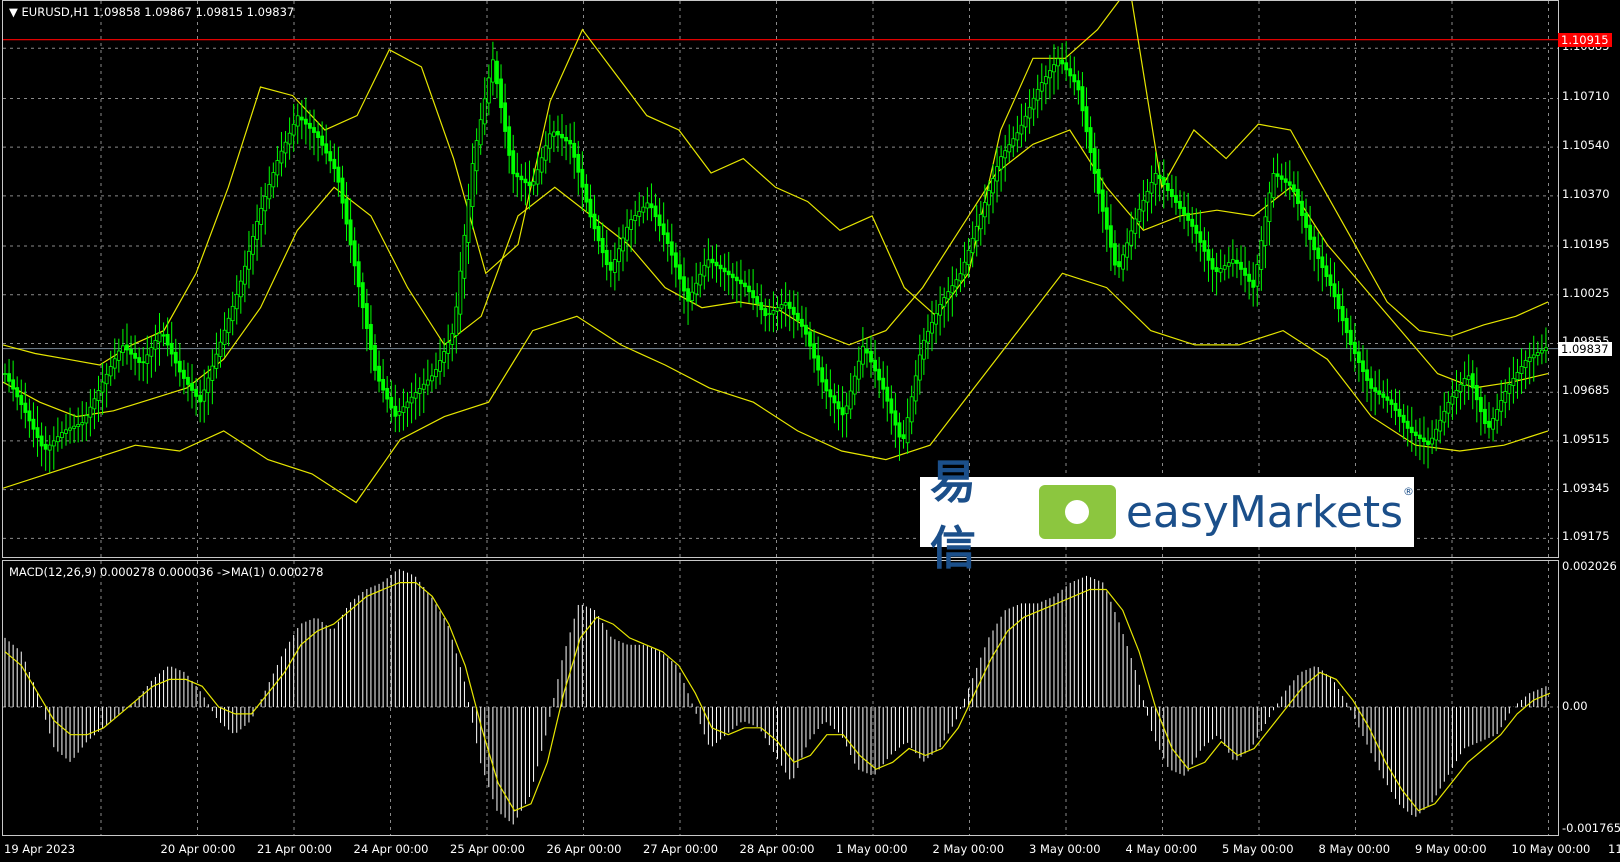  I want to click on price-axis-tick: 1.10195, so click(1586, 244).